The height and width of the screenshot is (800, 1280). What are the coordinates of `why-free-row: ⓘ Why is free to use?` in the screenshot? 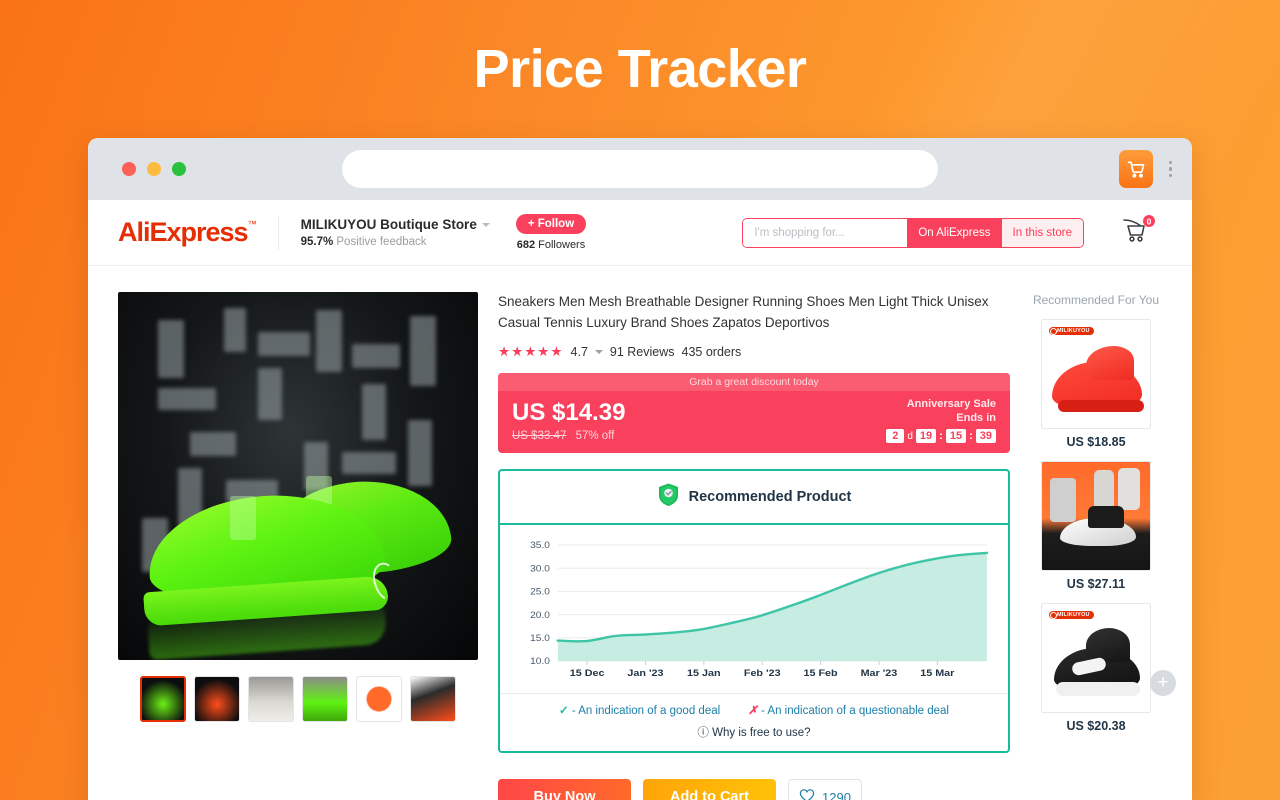 It's located at (754, 732).